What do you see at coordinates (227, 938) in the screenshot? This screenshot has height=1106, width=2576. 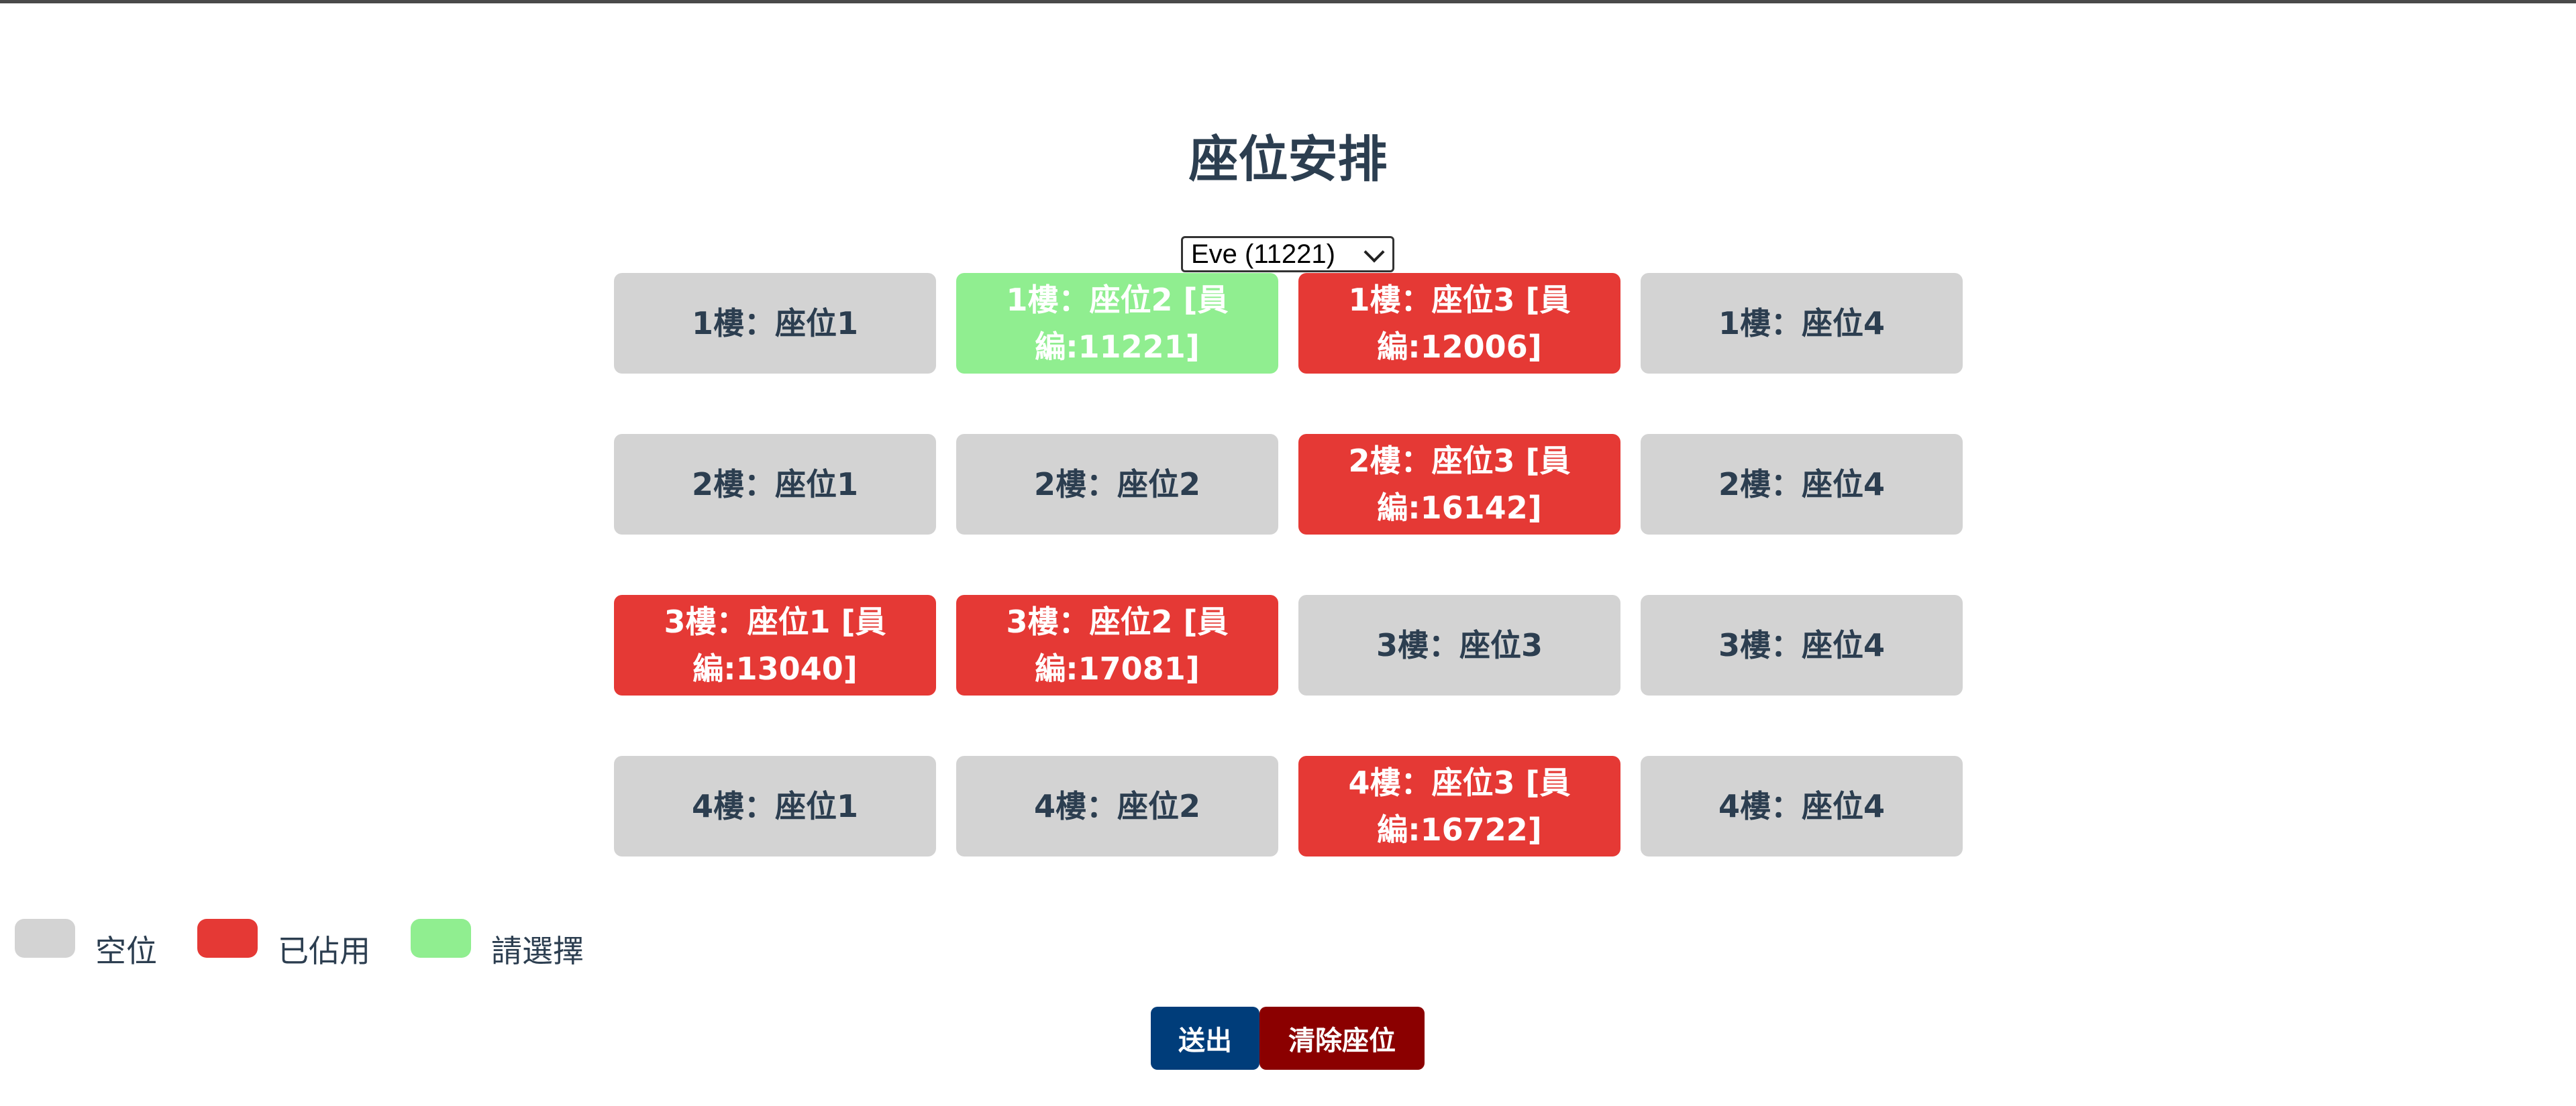 I see `legend-swatch-occupied` at bounding box center [227, 938].